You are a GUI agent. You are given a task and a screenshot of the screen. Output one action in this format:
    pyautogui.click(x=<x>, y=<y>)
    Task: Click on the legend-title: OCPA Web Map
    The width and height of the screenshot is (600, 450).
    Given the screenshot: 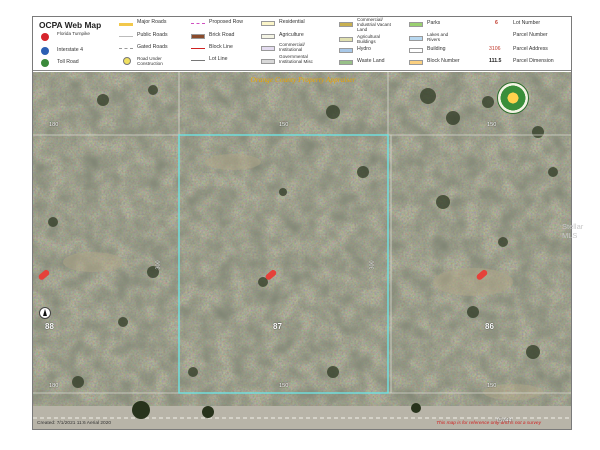 What is the action you would take?
    pyautogui.click(x=70, y=25)
    